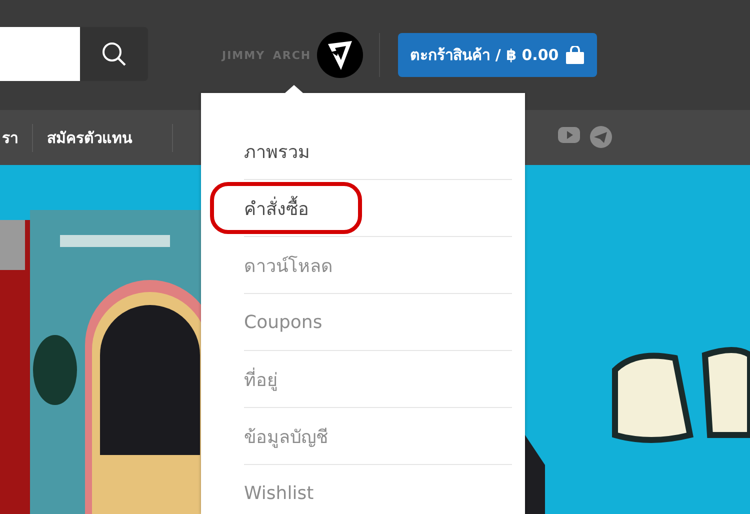  I want to click on search-button, so click(114, 54).